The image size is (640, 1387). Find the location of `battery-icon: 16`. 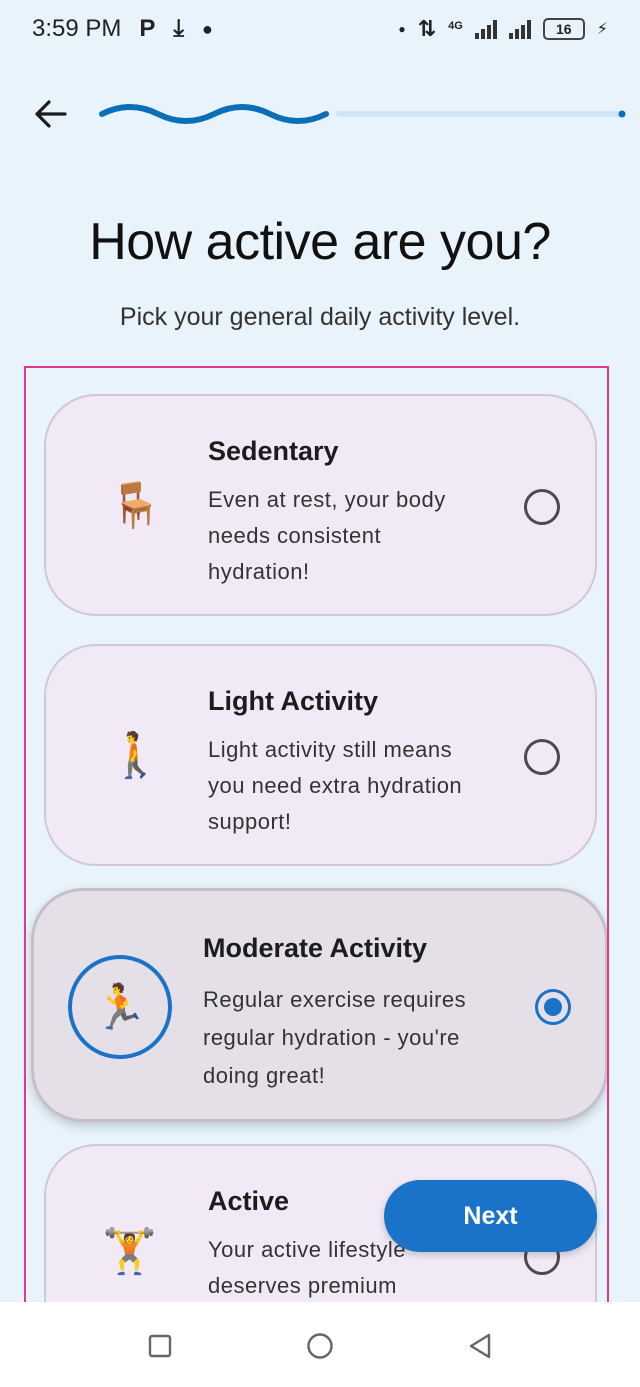

battery-icon: 16 is located at coordinates (563, 29).